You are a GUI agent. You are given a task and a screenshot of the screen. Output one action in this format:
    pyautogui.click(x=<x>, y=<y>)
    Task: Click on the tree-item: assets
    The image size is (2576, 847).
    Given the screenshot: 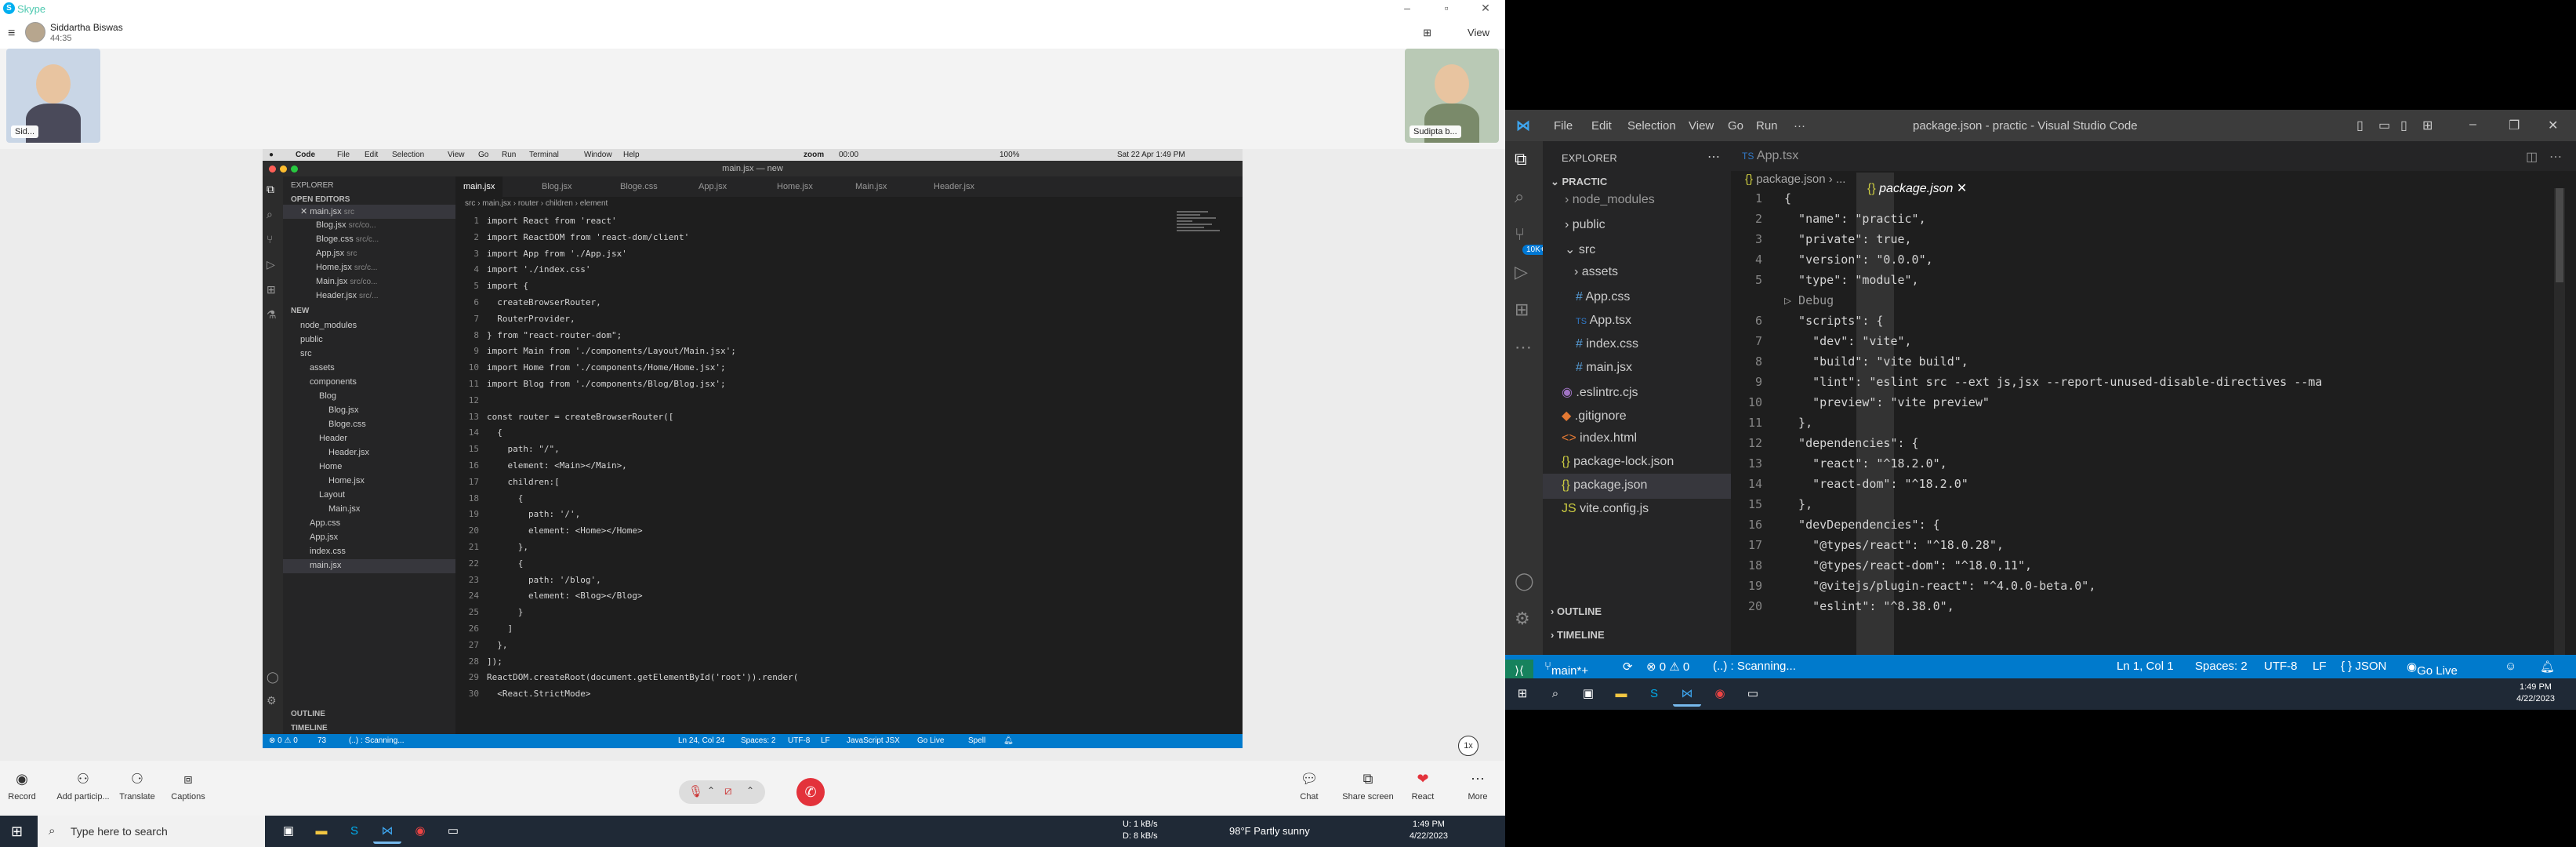 What is the action you would take?
    pyautogui.click(x=322, y=368)
    